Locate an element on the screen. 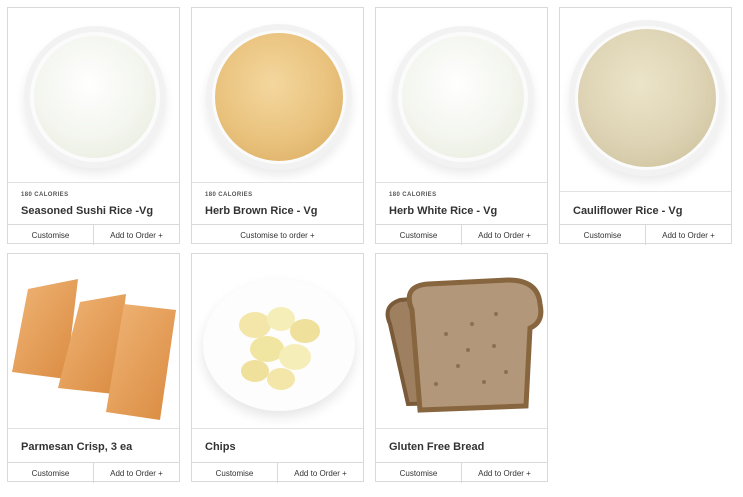  bread-slices-image is located at coordinates (464, 345).